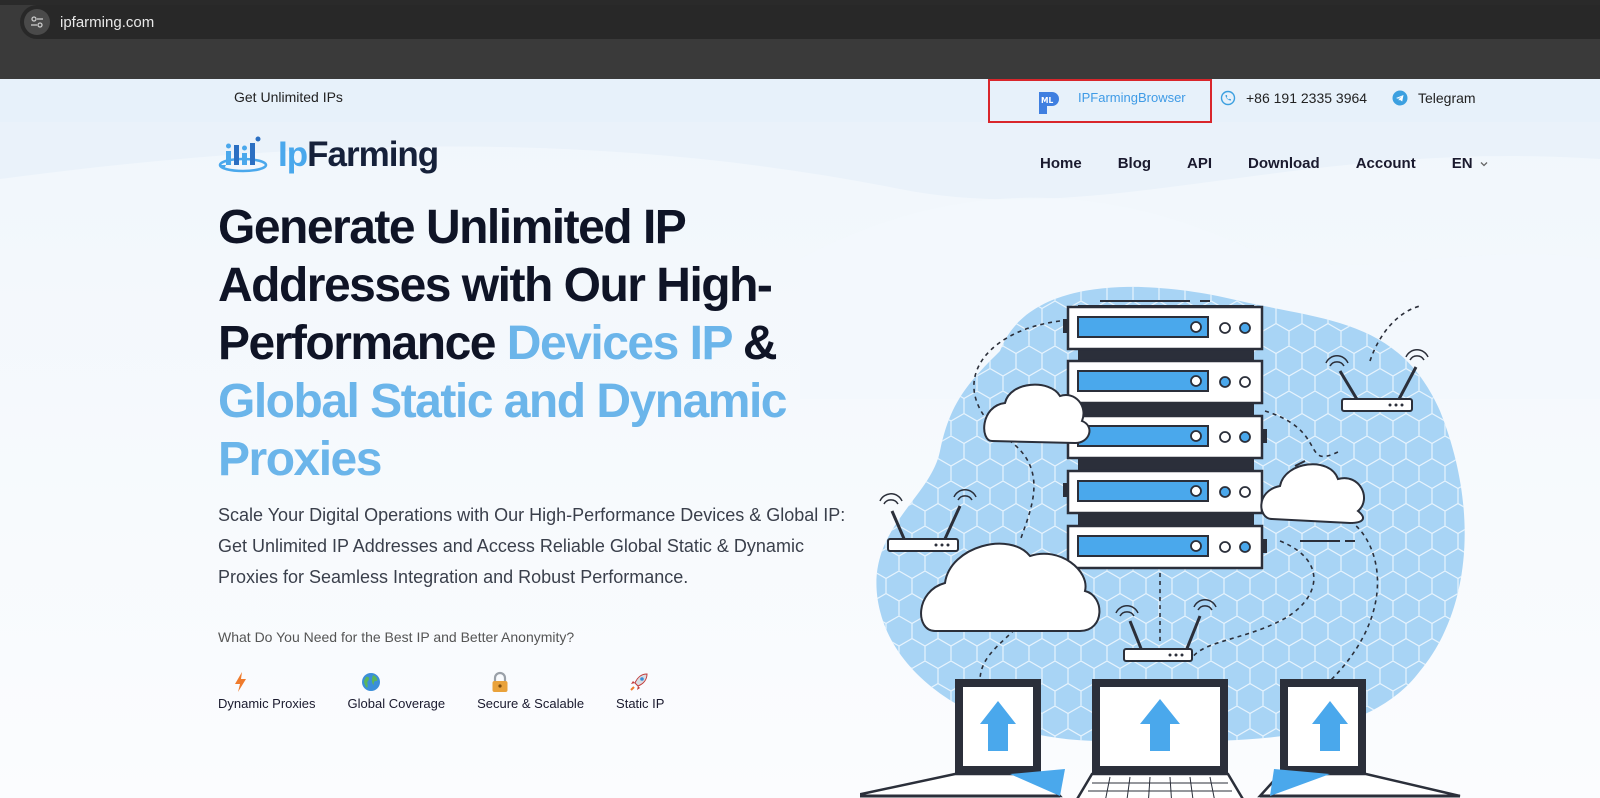 This screenshot has width=1600, height=798. I want to click on whatsapp-phone-link: +86 191 2335 3964, so click(1293, 98).